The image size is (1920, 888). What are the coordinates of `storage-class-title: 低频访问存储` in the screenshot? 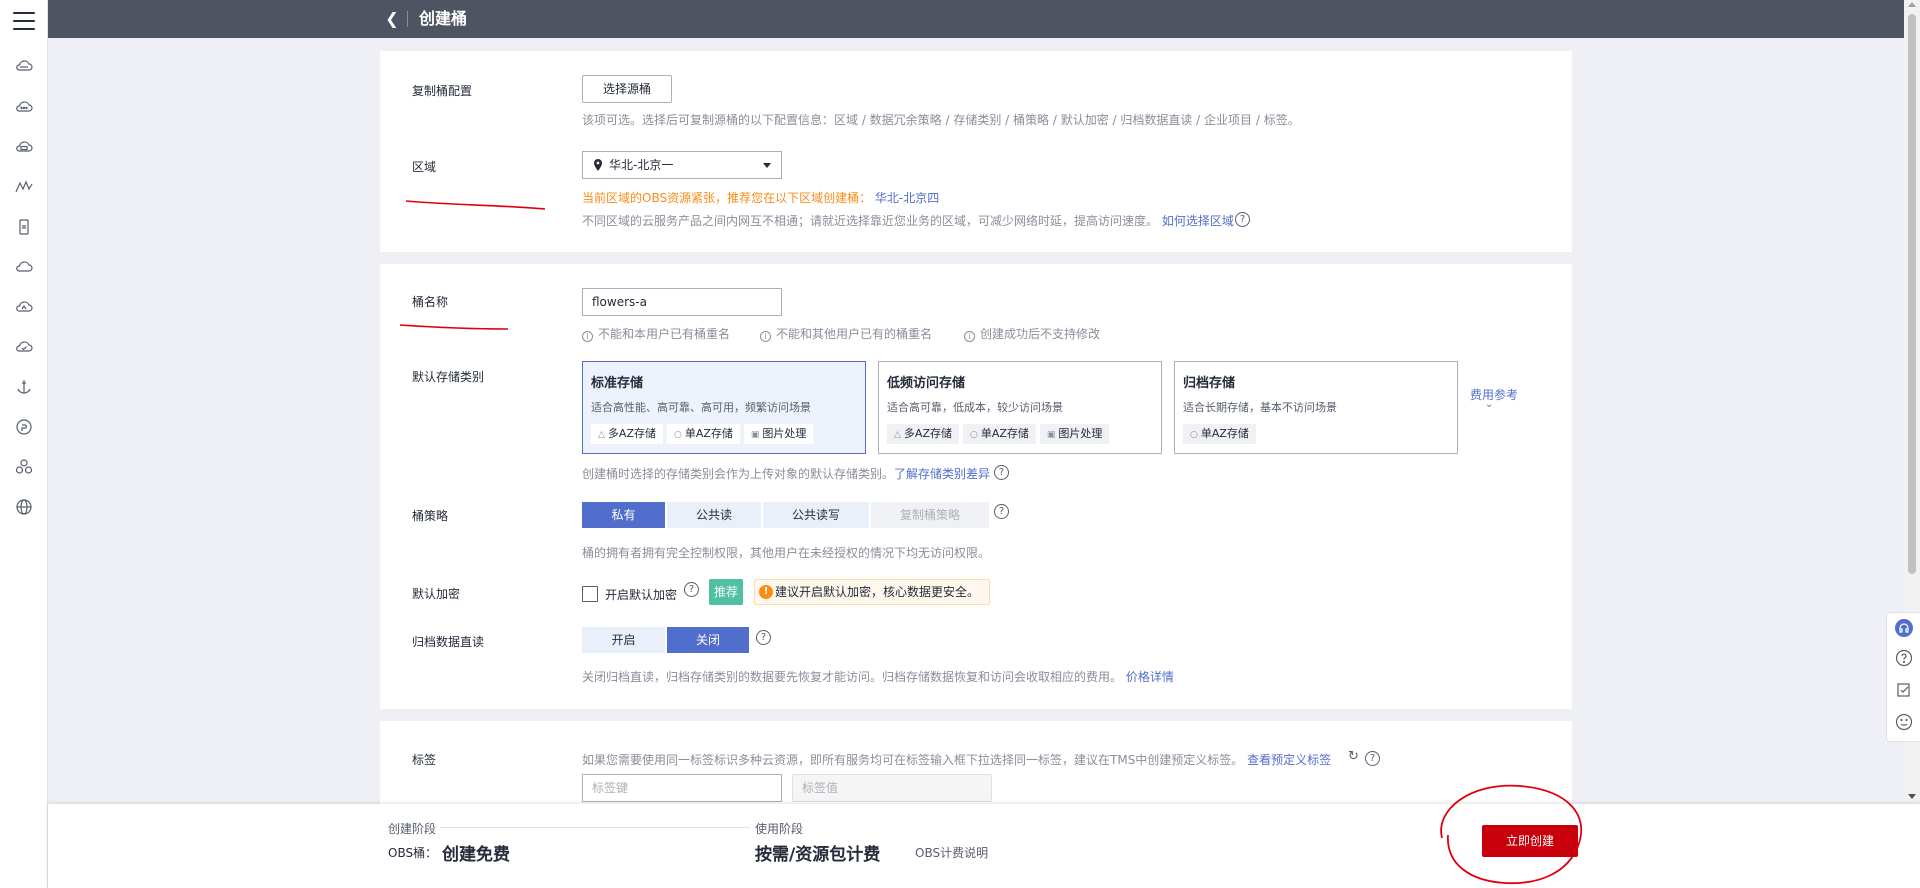 It's located at (926, 383).